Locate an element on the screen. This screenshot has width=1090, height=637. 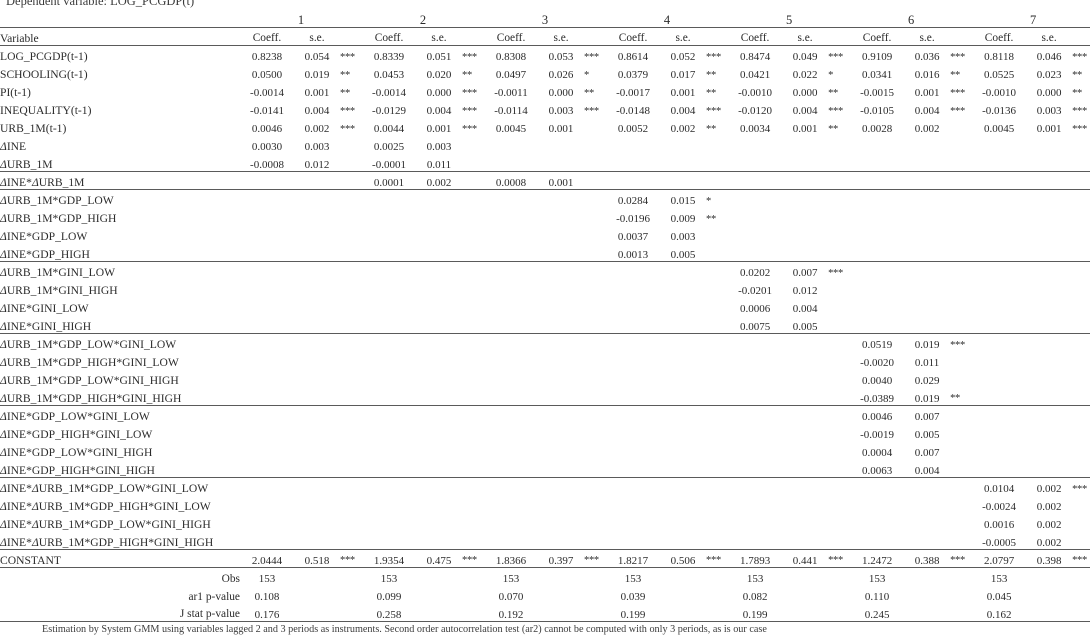
coeff-value: -0.0120 is located at coordinates (755, 111).